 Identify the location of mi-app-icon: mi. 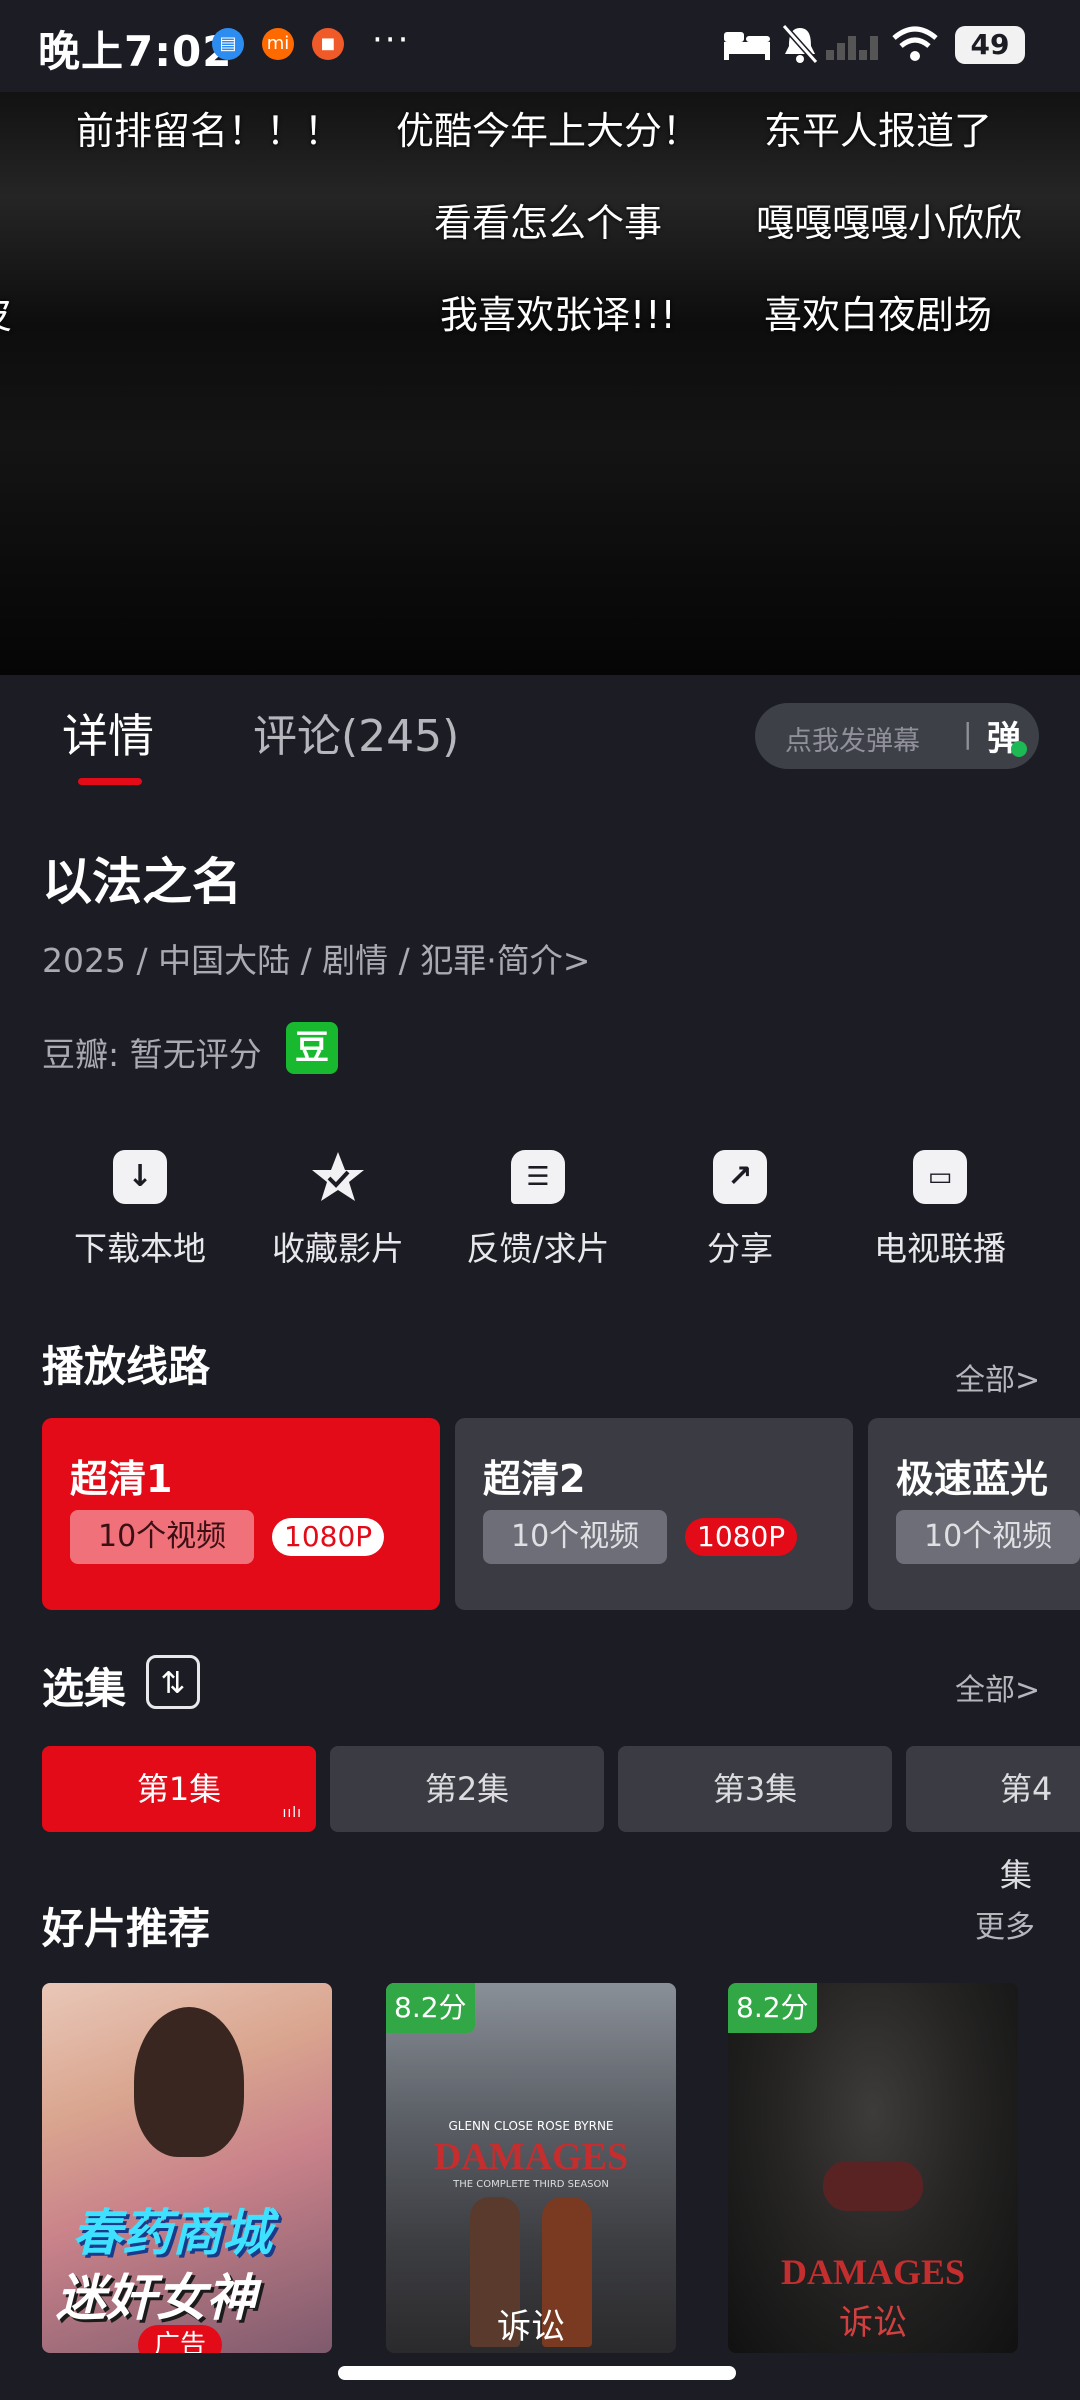
(278, 44).